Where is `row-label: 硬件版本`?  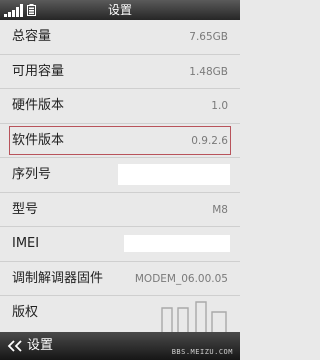 row-label: 硬件版本 is located at coordinates (38, 105).